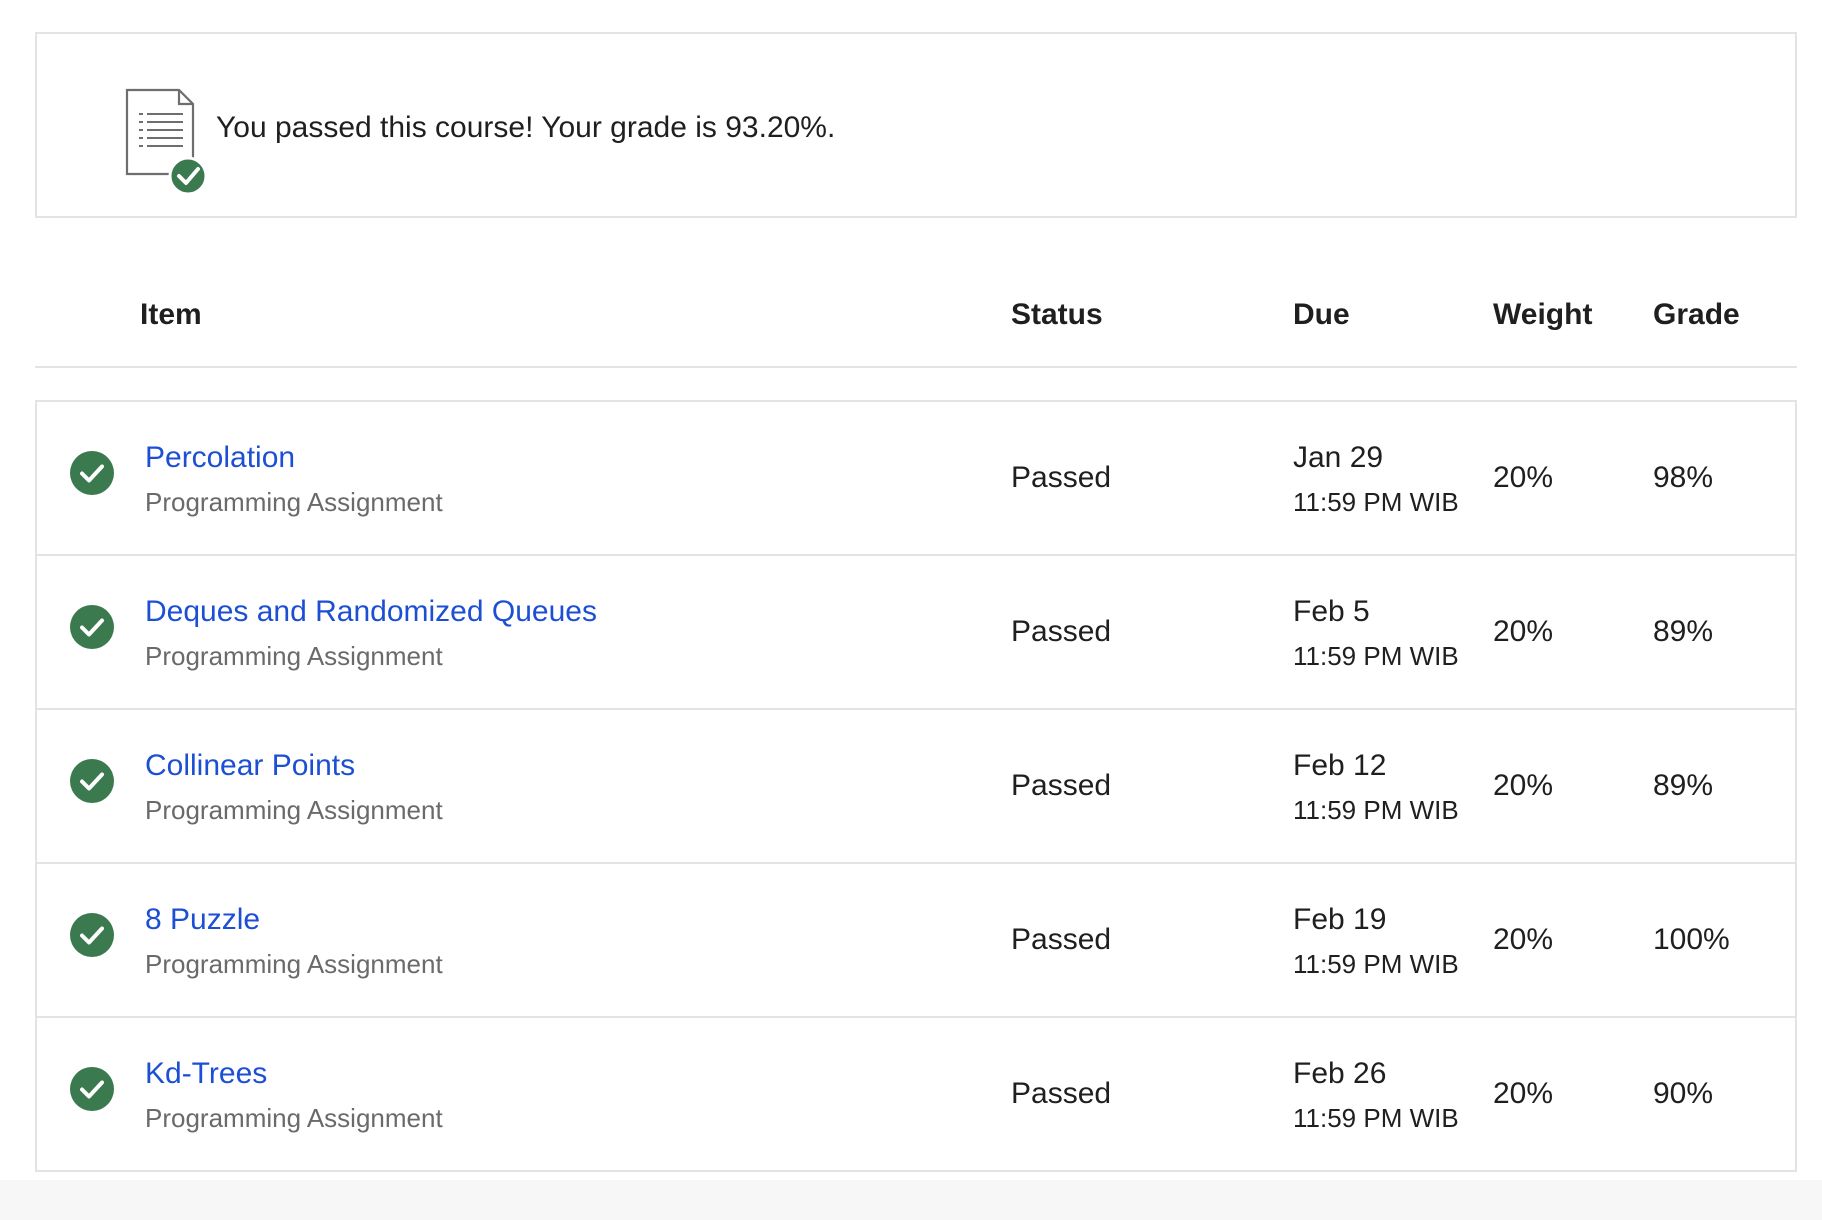 Image resolution: width=1822 pixels, height=1220 pixels. Describe the element at coordinates (1696, 314) in the screenshot. I see `header-grade: Grade` at that location.